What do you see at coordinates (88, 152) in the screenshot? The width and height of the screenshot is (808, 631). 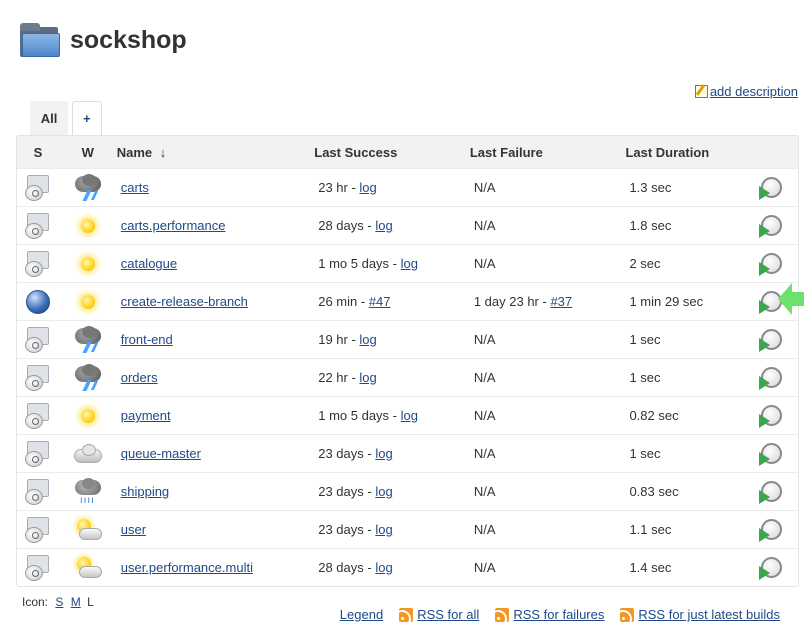 I see `col-weather-header: W` at bounding box center [88, 152].